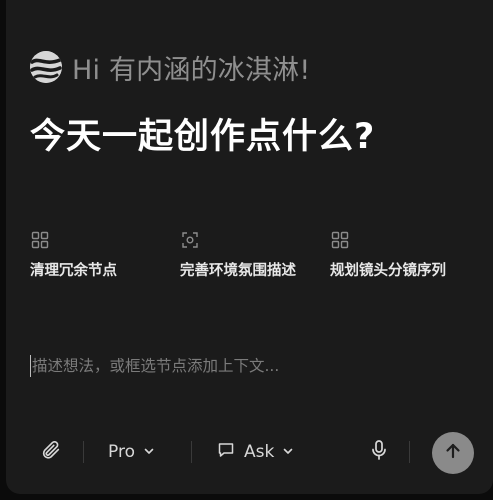  I want to click on brand-logo-icon, so click(46, 67).